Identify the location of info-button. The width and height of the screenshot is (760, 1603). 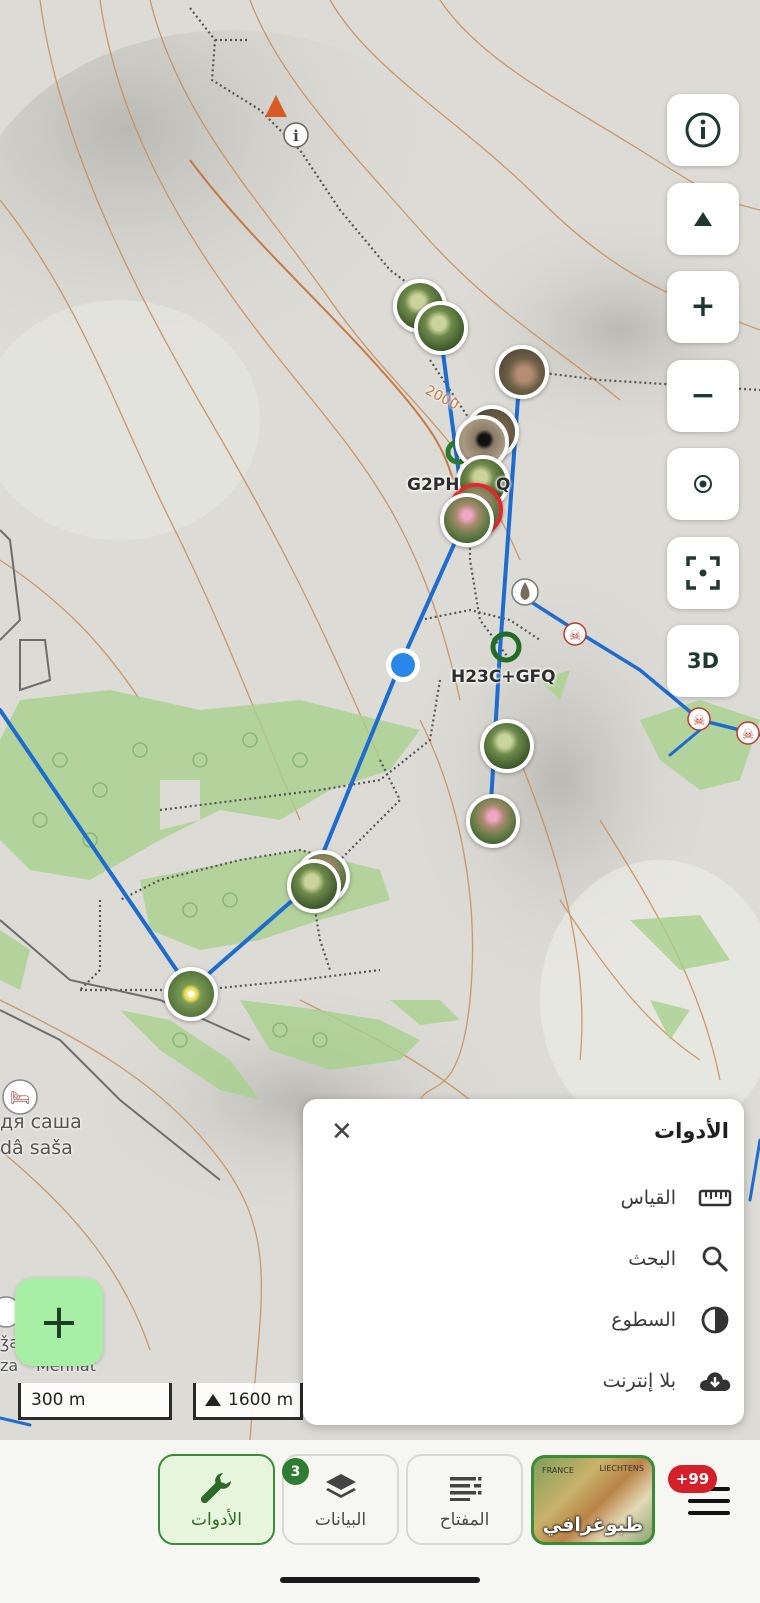
(703, 130).